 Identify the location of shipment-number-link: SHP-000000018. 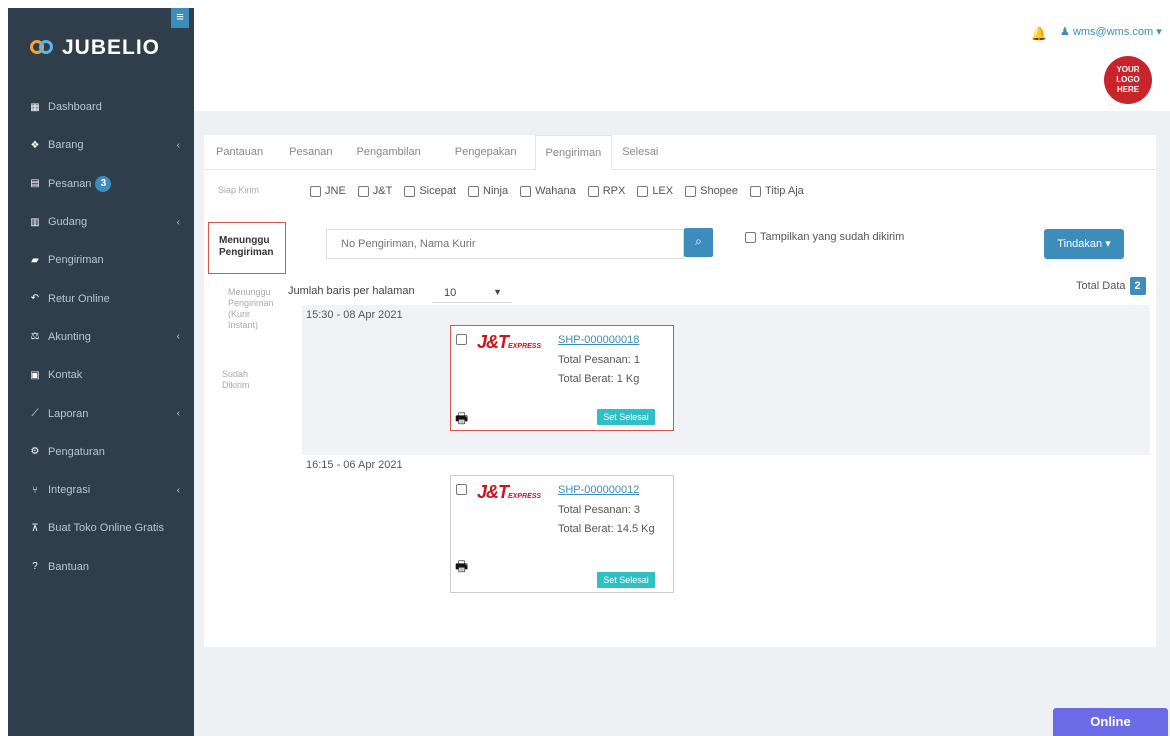
(598, 340).